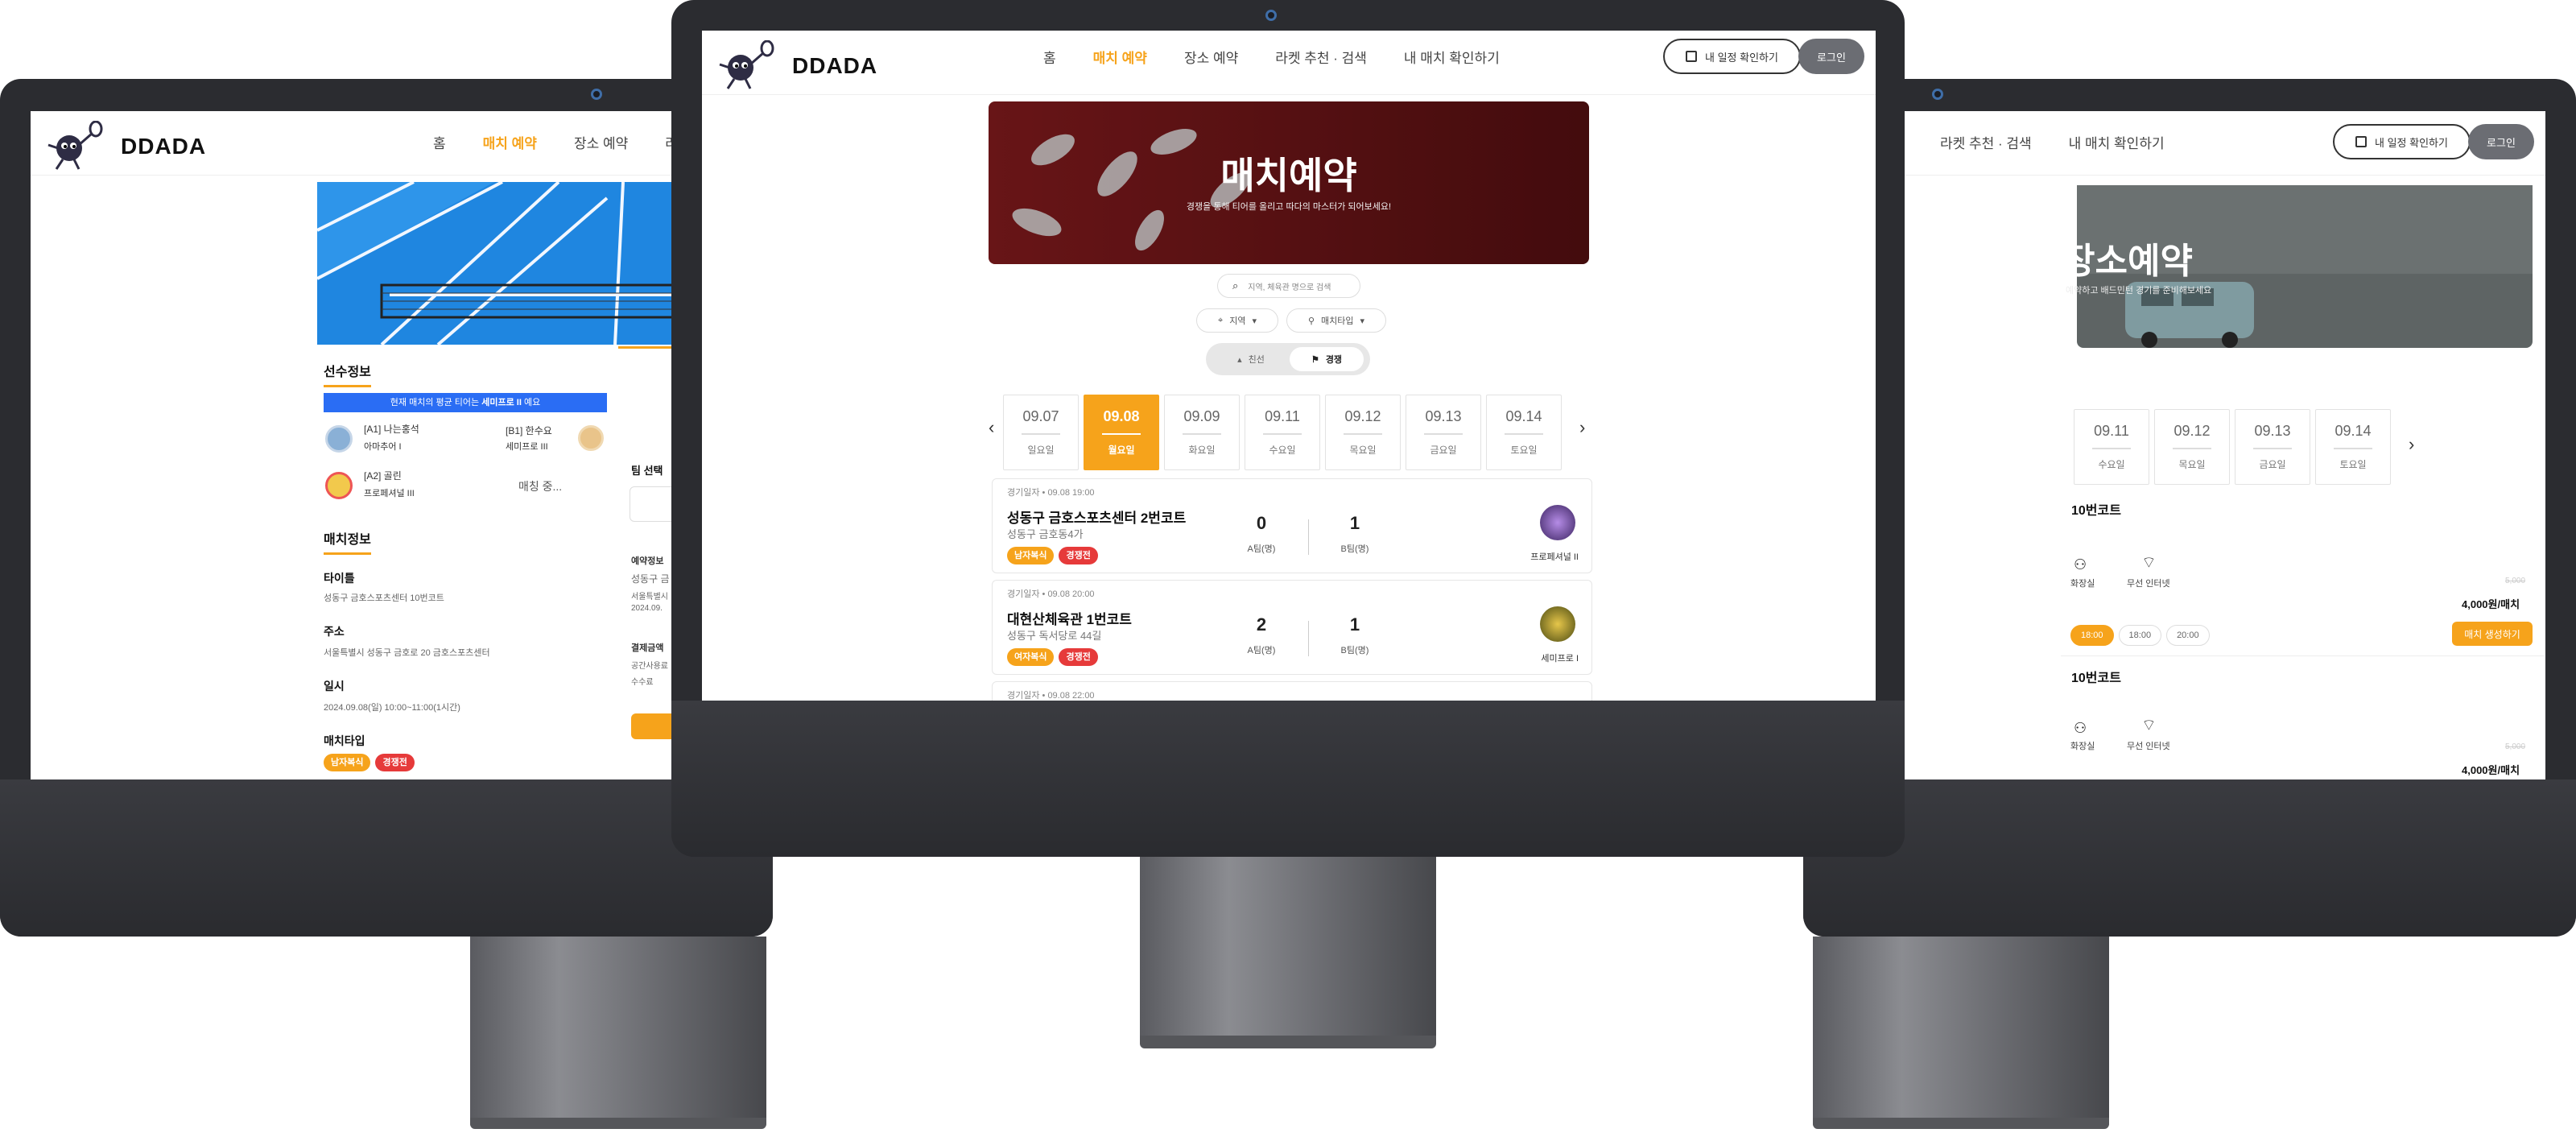  Describe the element at coordinates (2232, 447) in the screenshot. I see `right-date-strip: 09.11 수요일 09.12 목요일 09.13 금요일 09.14 토요일` at that location.